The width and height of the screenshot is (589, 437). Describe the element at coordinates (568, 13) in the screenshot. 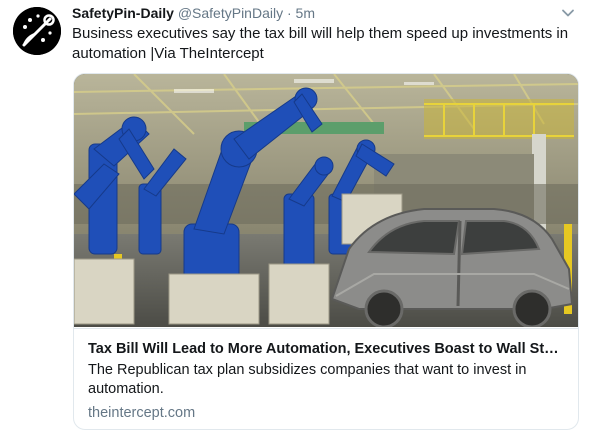

I see `chevron-down-icon` at that location.